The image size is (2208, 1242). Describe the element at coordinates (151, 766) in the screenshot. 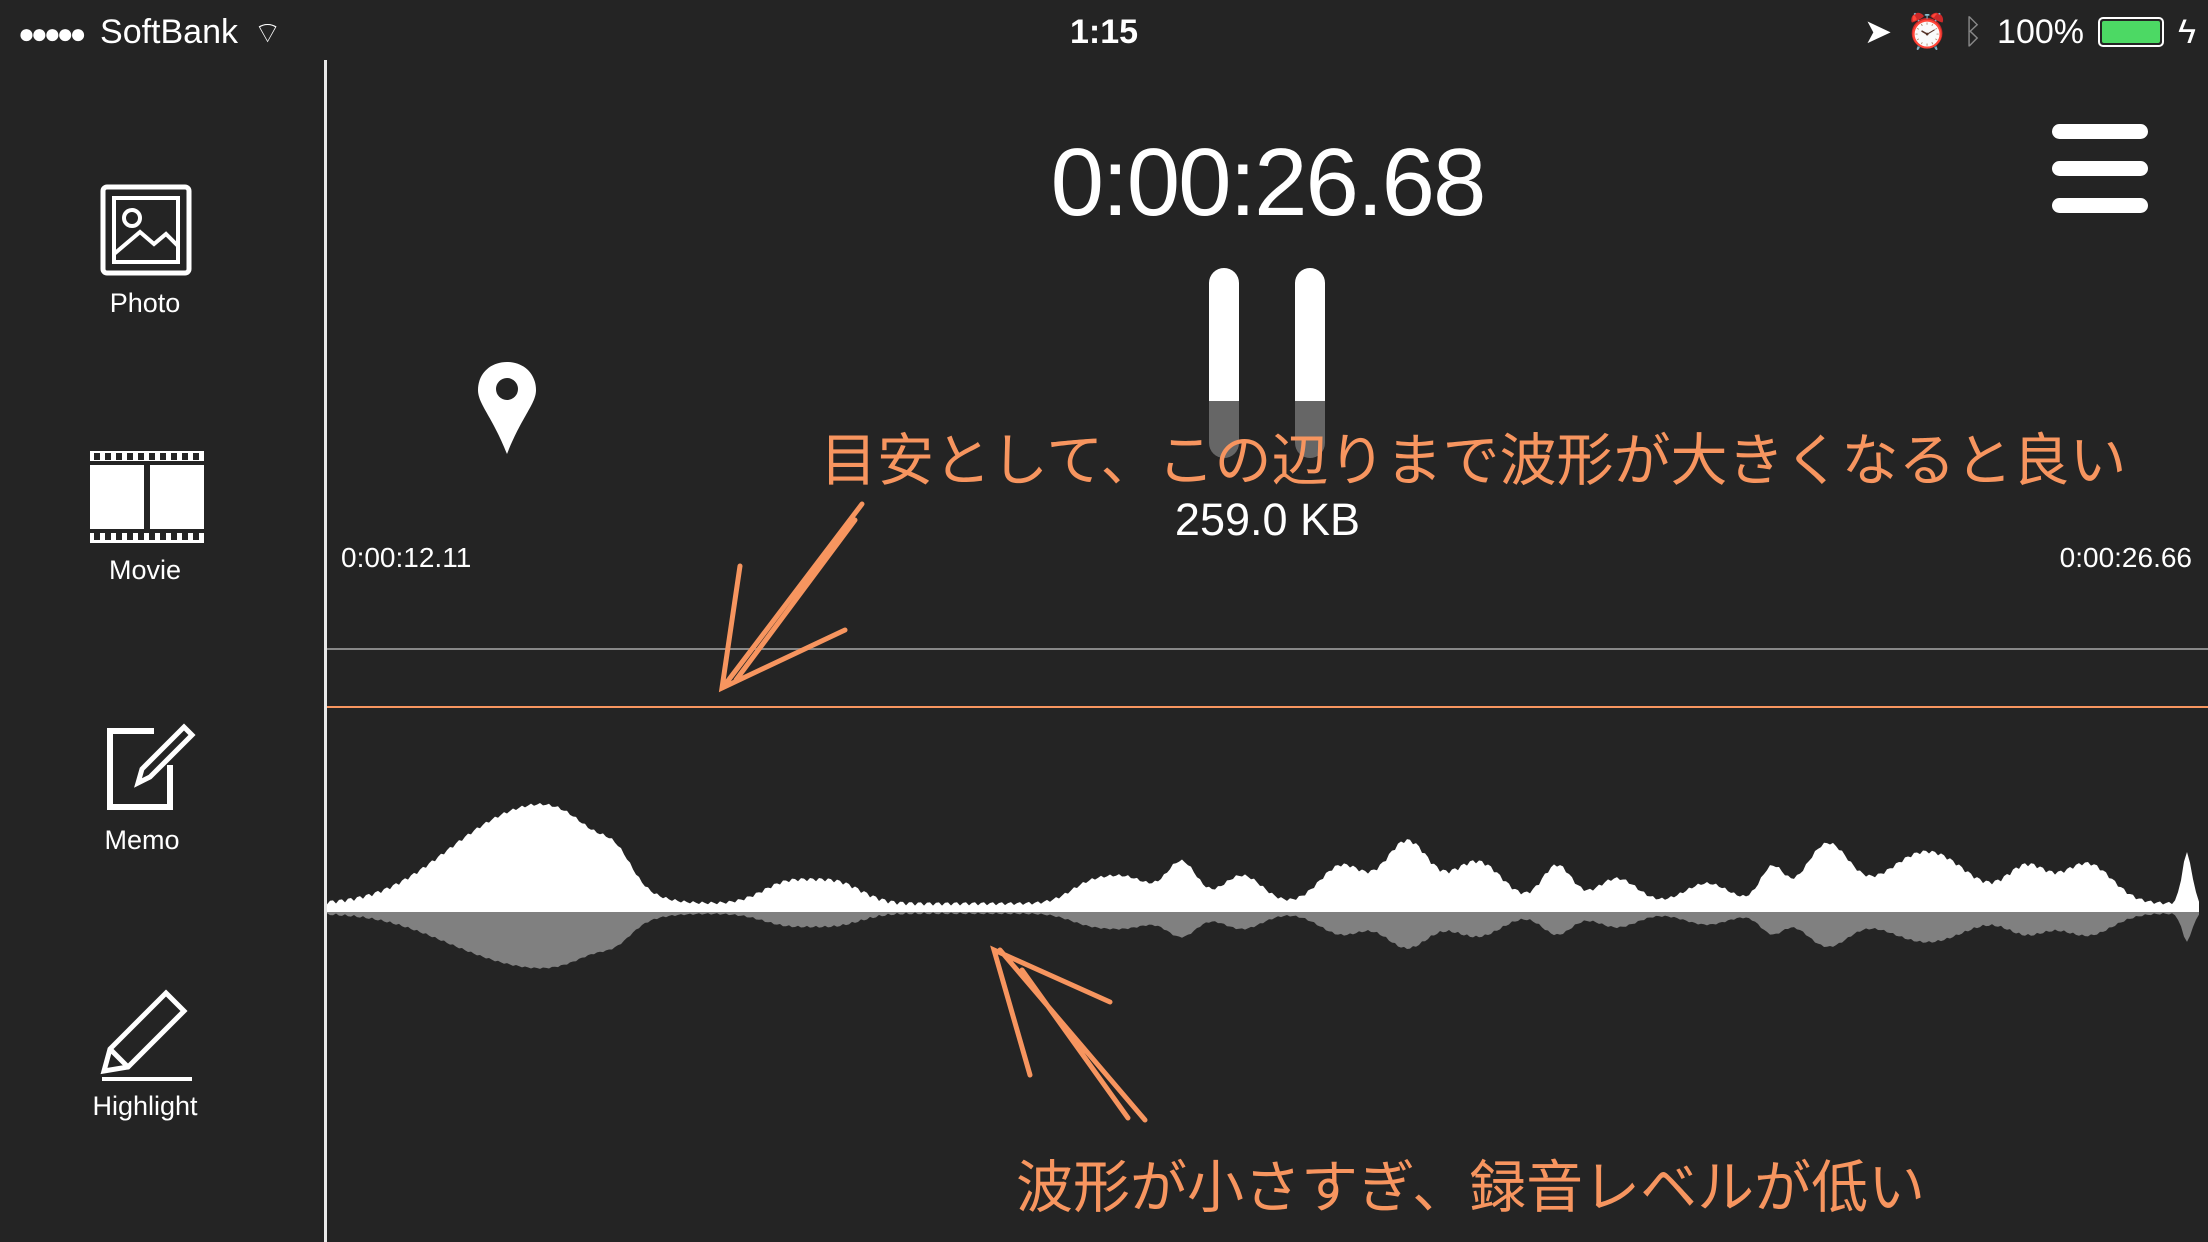

I see `memo-icon` at that location.